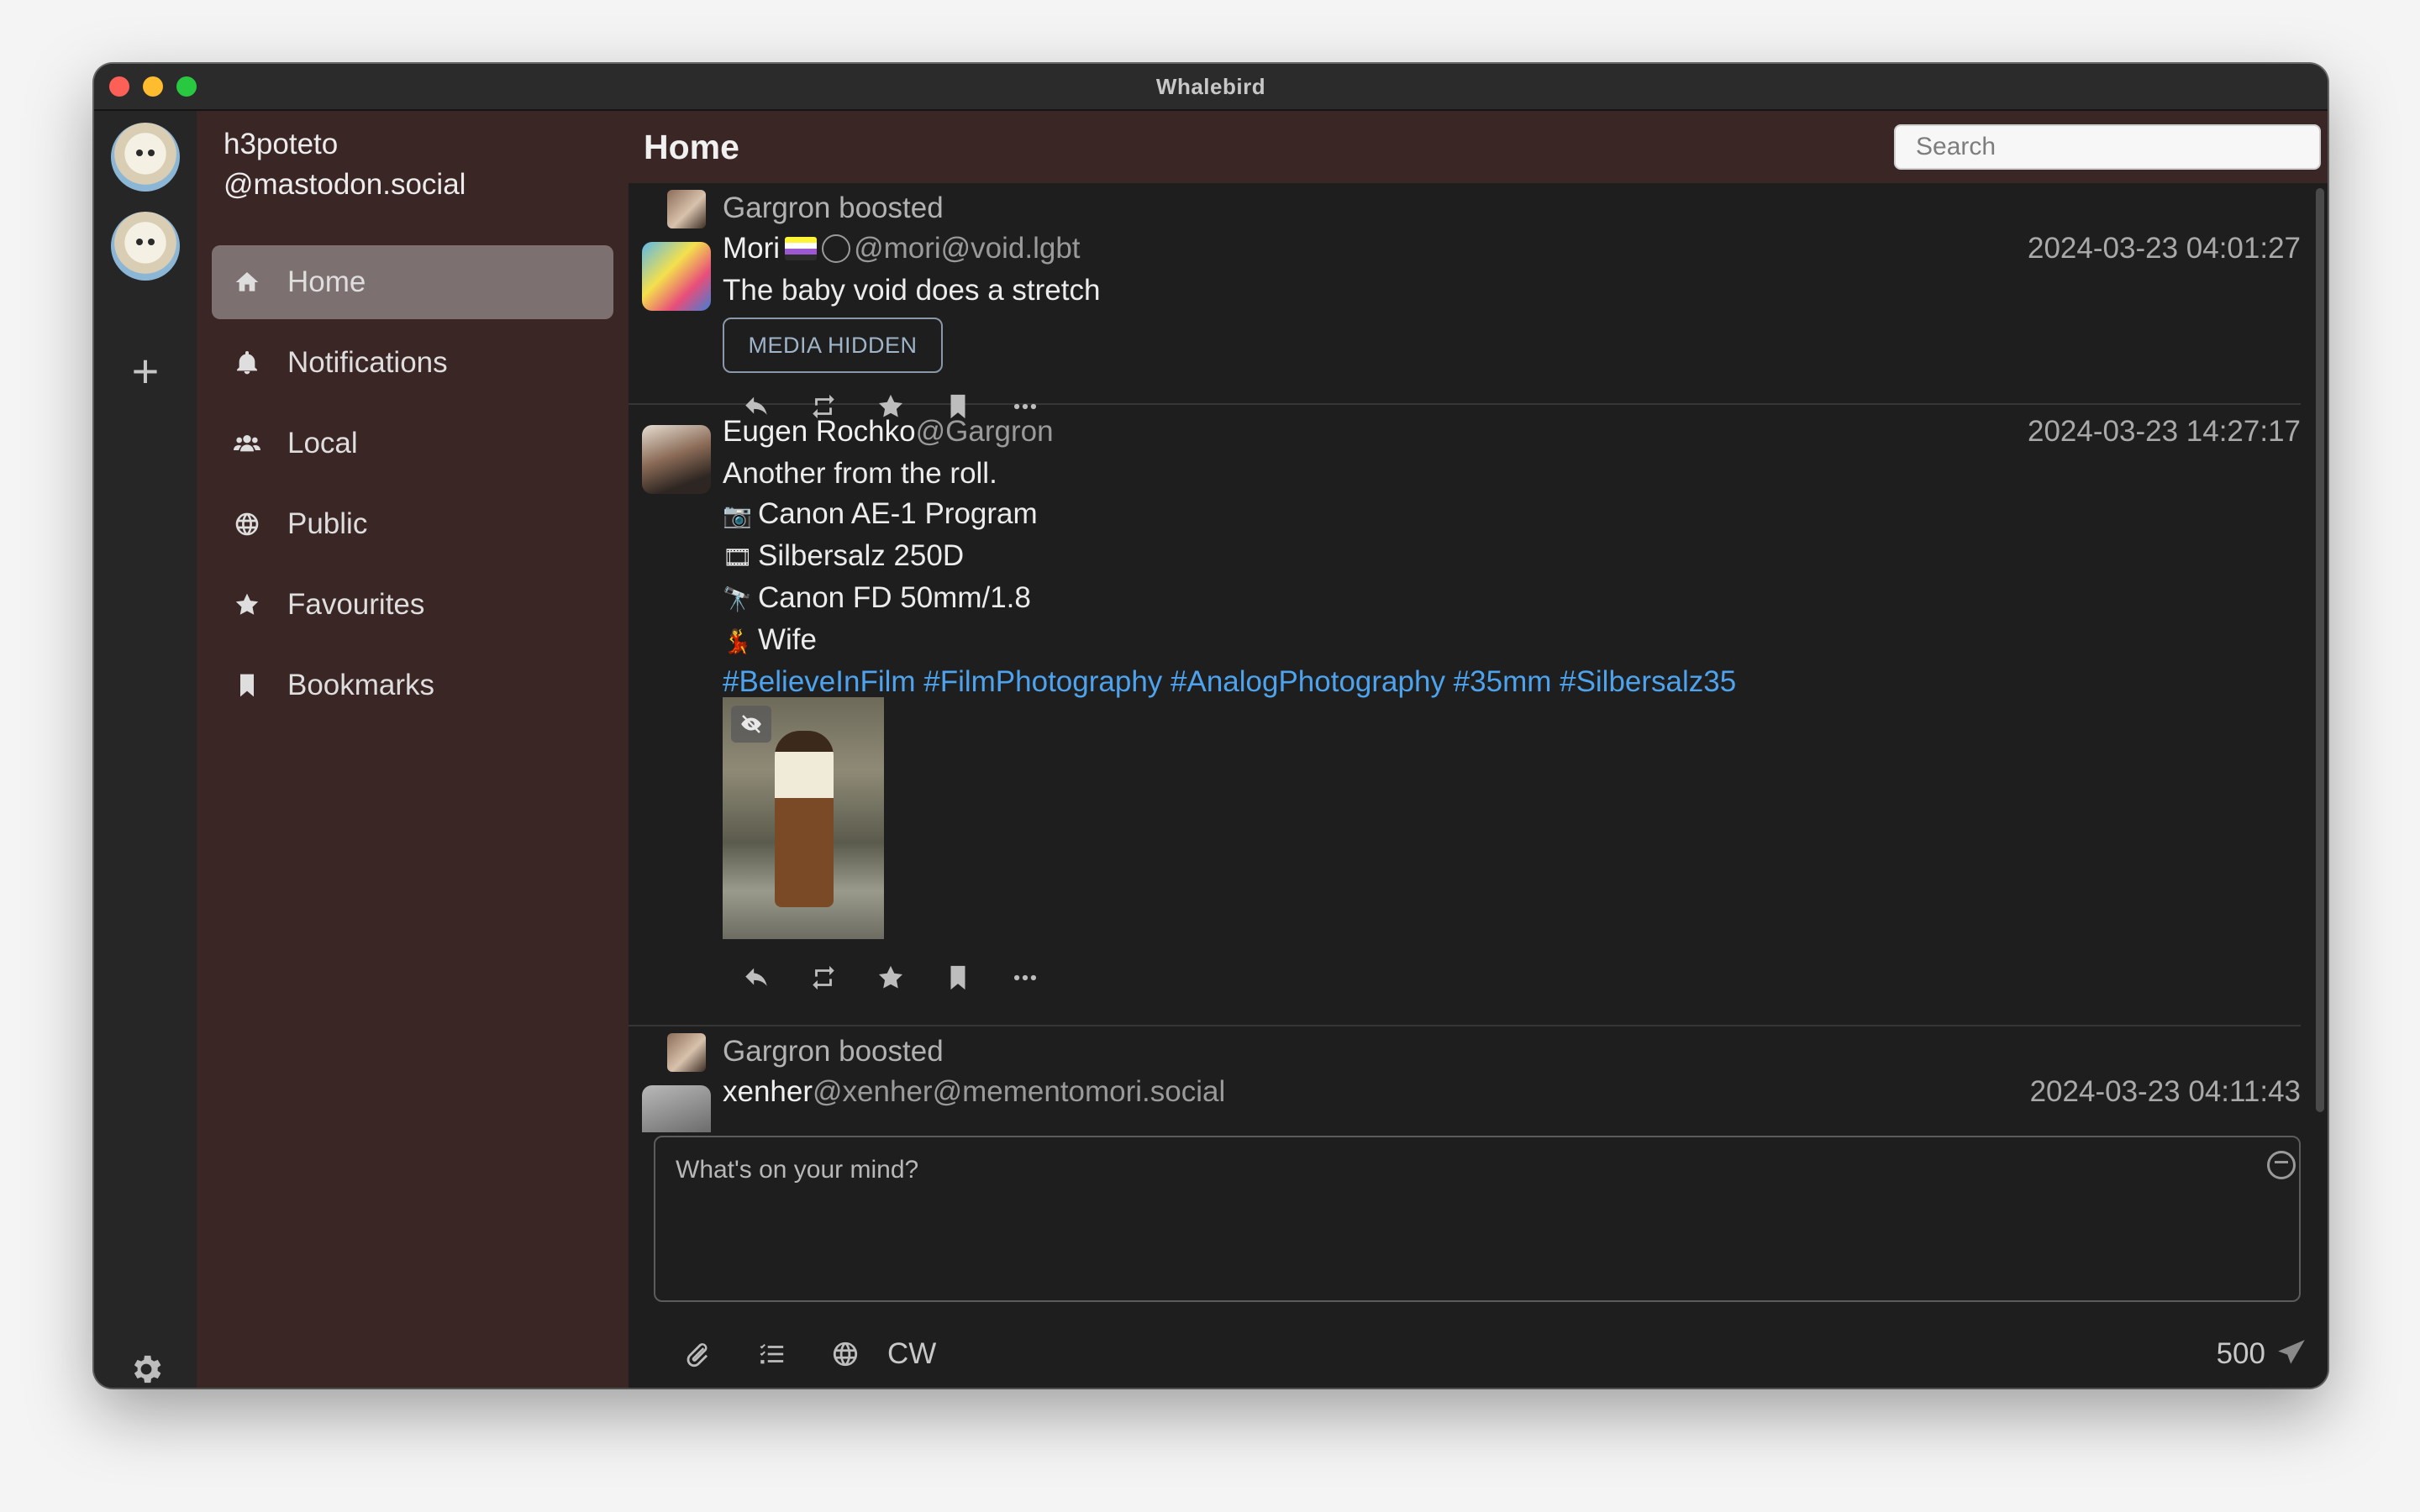  Describe the element at coordinates (1229, 641) in the screenshot. I see `post-line: 💃 Wife` at that location.